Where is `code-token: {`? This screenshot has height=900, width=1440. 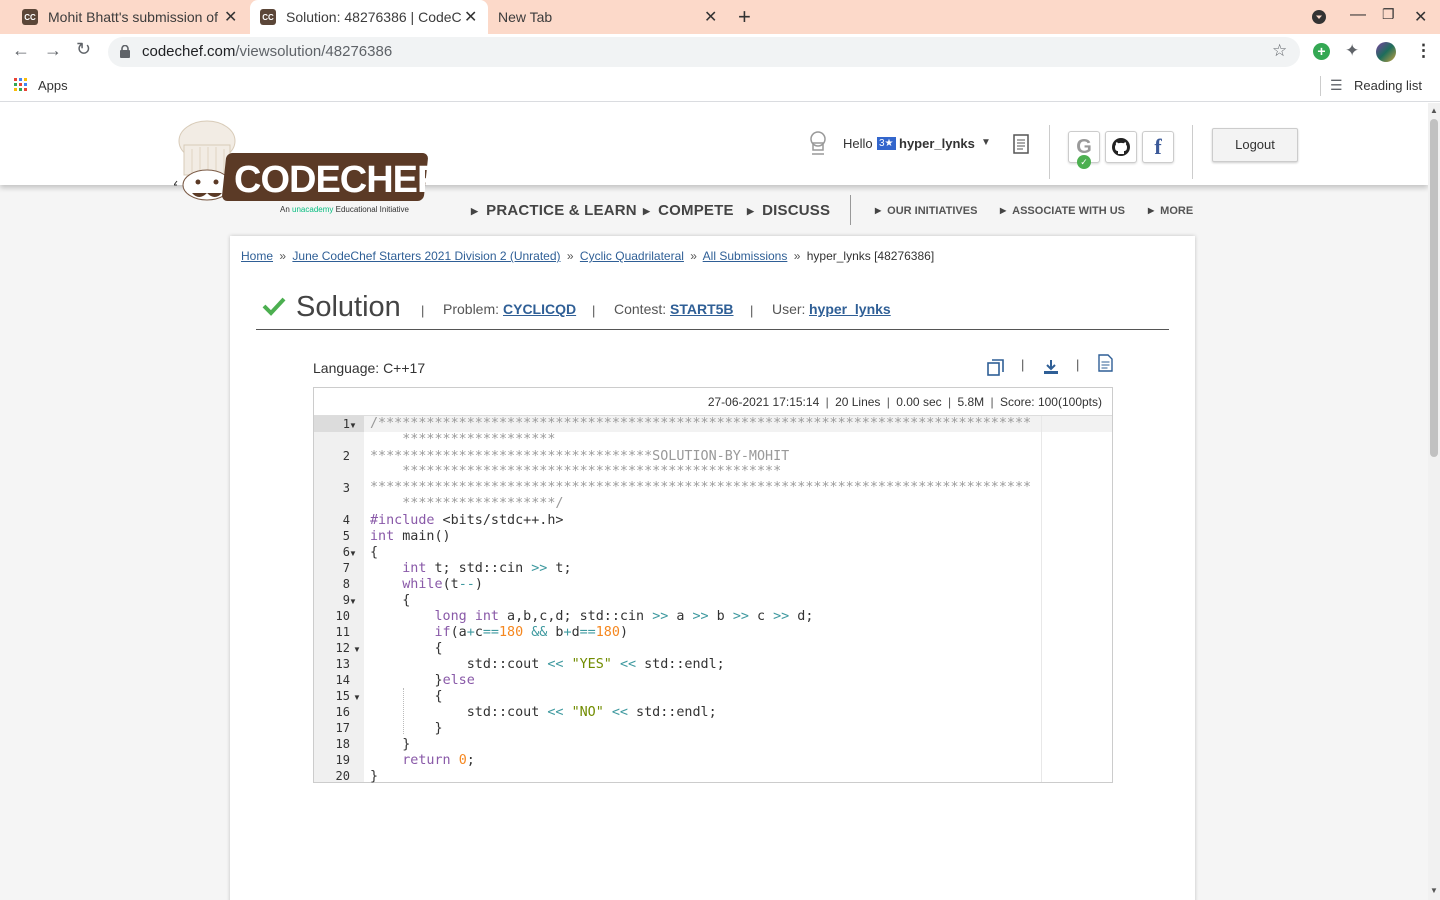
code-token: { is located at coordinates (438, 648).